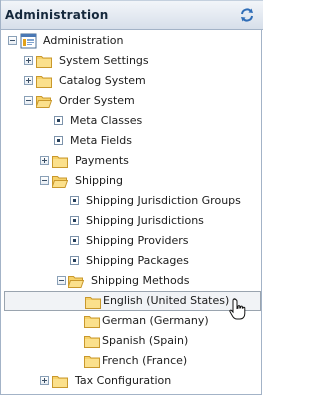 This screenshot has width=320, height=396. I want to click on tree-label: Shipping Packages, so click(137, 260).